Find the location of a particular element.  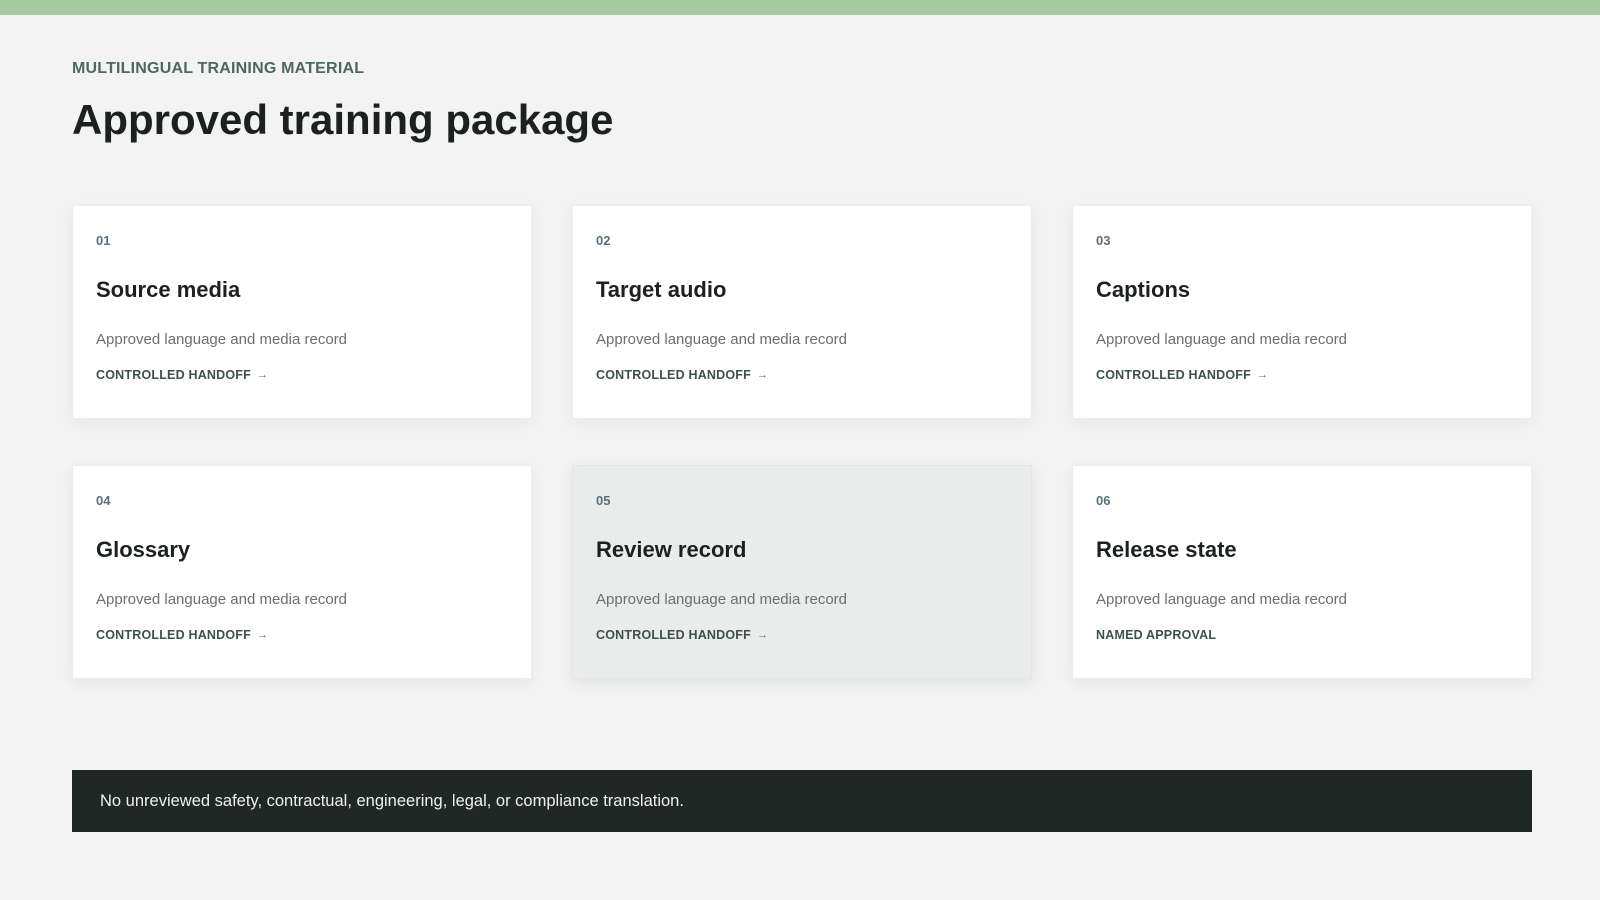

card-title: Source media is located at coordinates (168, 289).